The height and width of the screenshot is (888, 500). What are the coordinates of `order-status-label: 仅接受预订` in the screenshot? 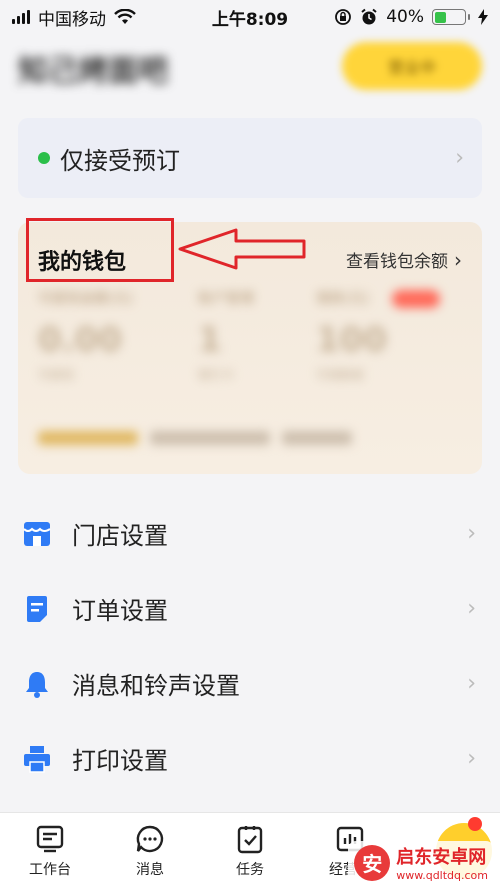 It's located at (120, 160).